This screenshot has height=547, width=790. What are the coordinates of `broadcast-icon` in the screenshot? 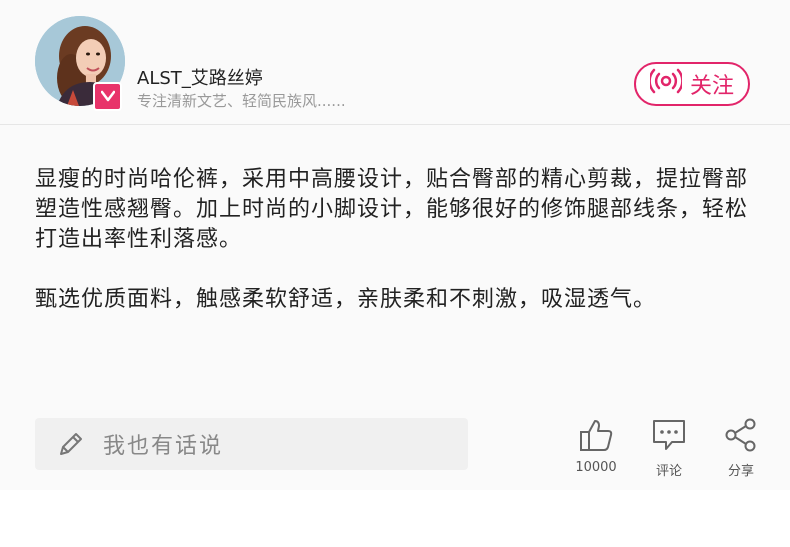 It's located at (666, 84).